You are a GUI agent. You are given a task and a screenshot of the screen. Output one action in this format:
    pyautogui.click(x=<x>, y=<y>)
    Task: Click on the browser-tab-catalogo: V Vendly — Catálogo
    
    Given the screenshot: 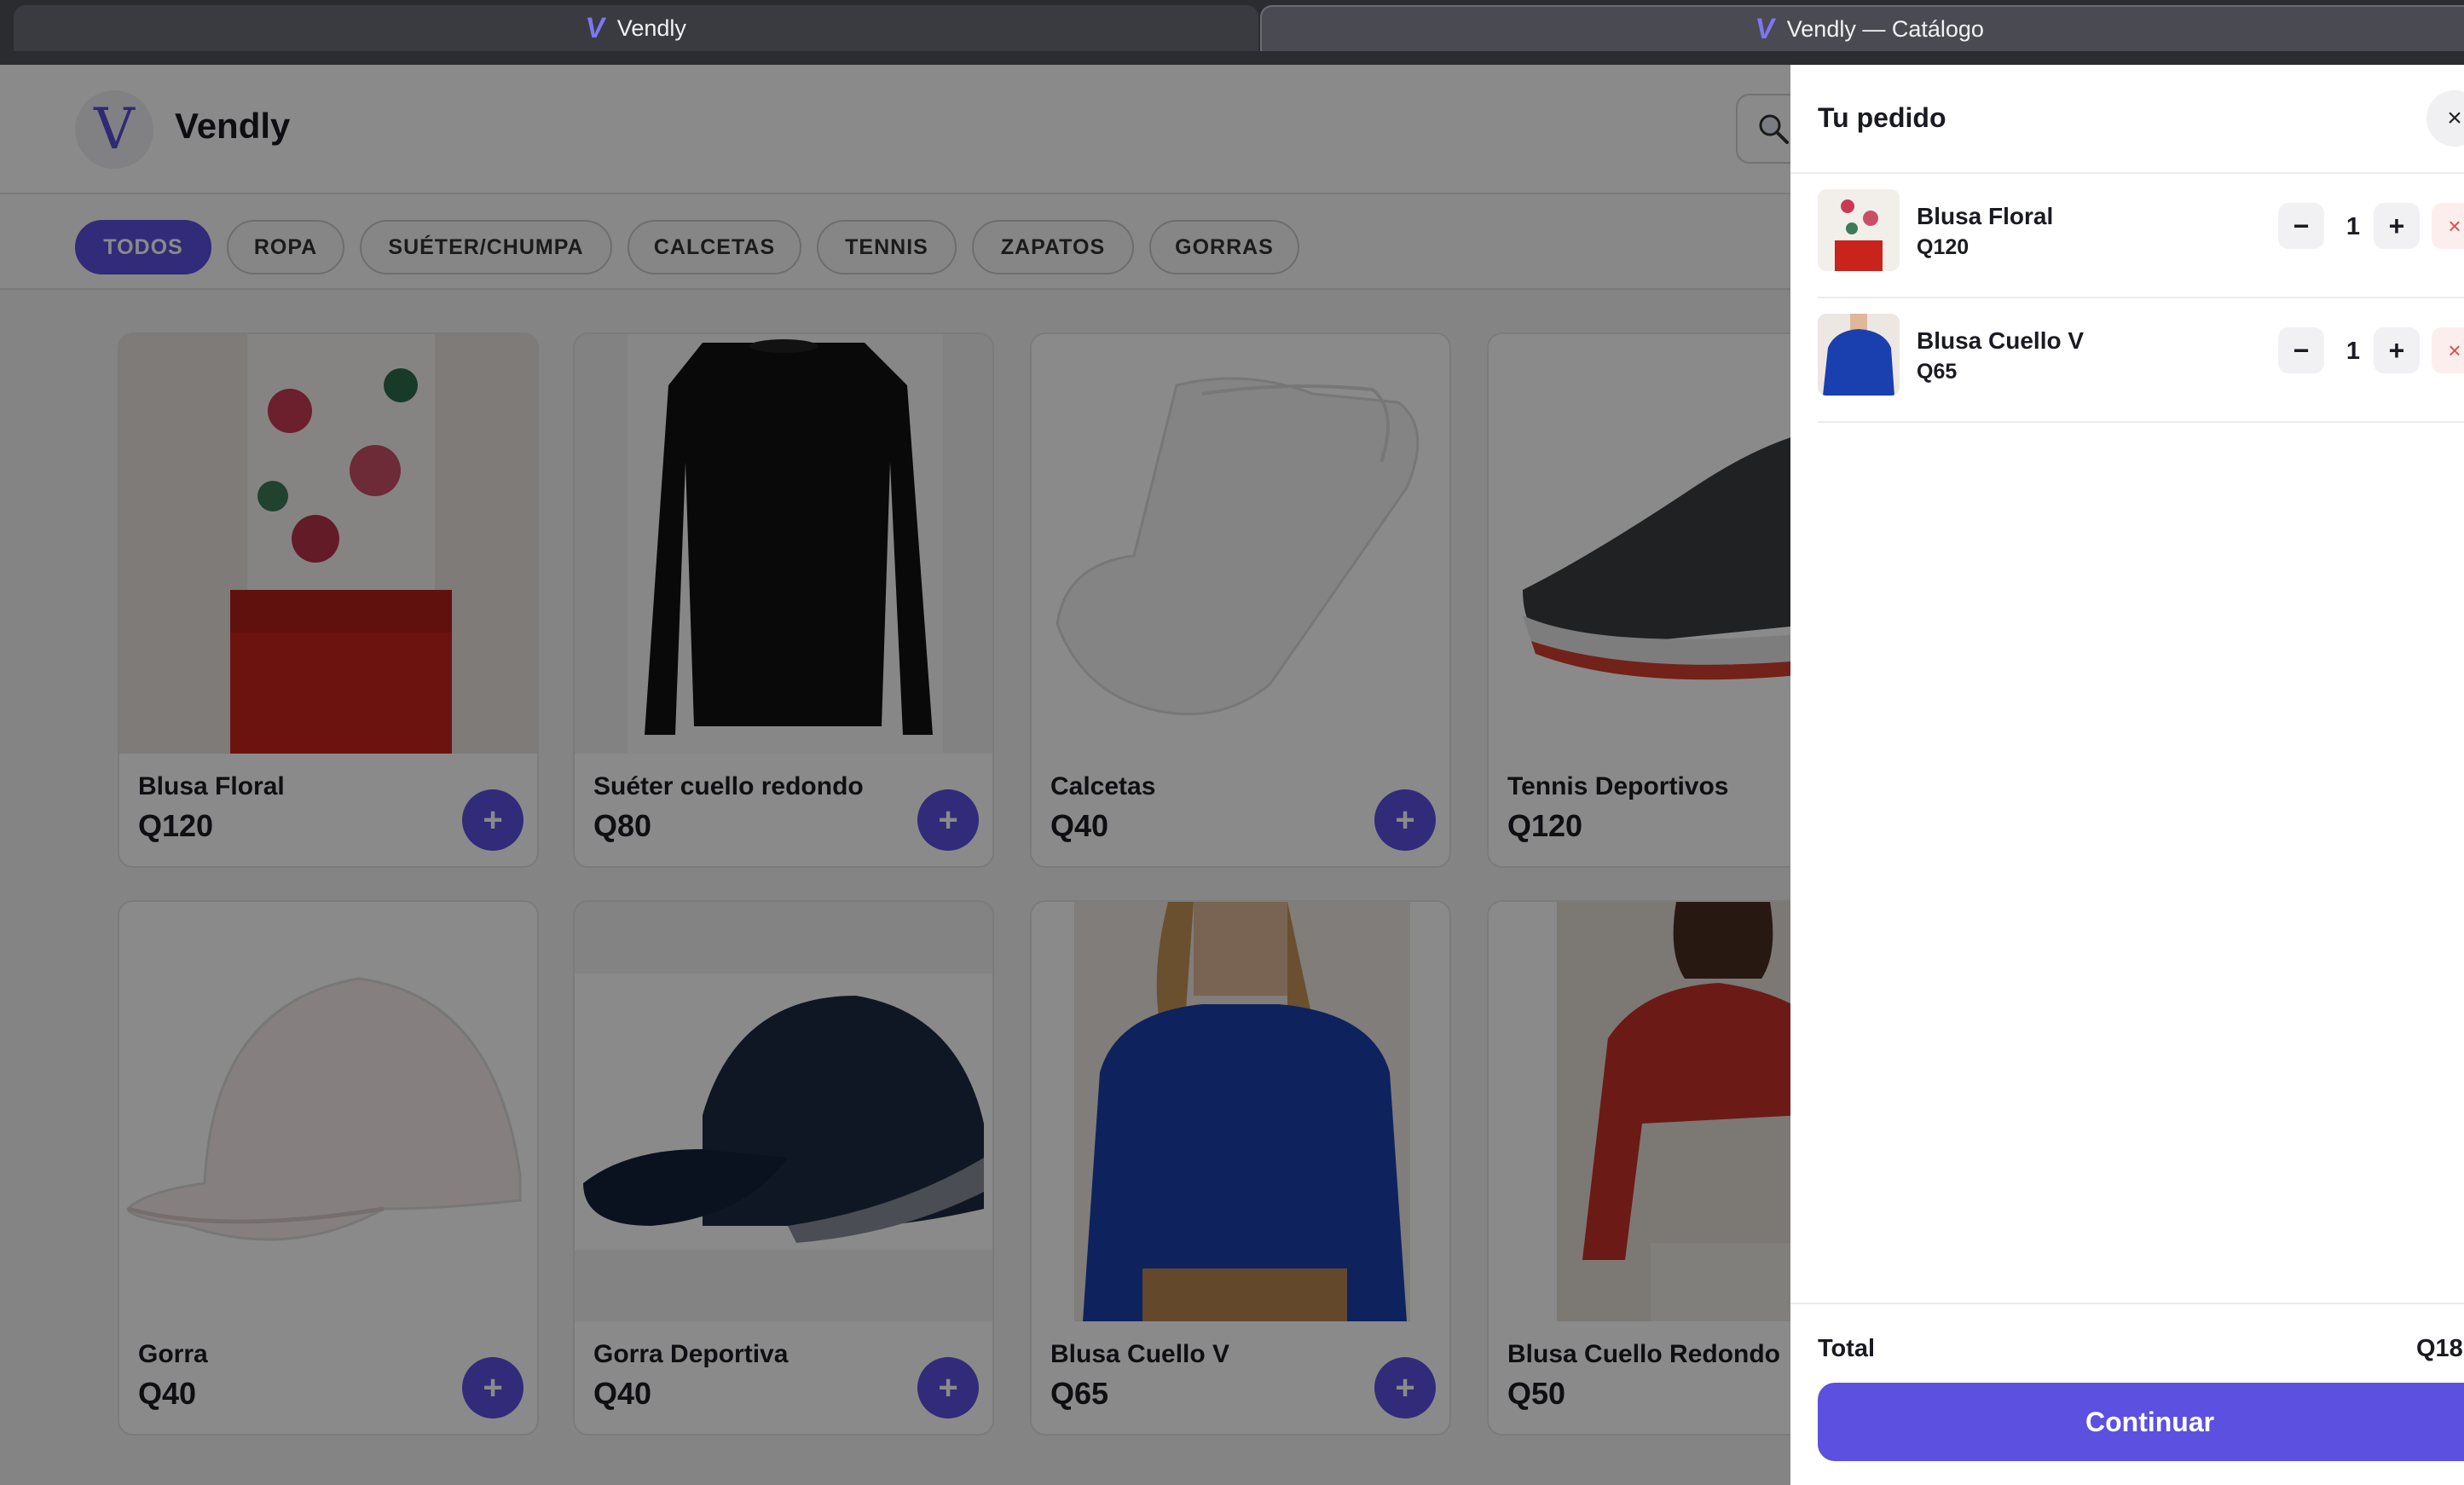 What is the action you would take?
    pyautogui.click(x=1862, y=28)
    